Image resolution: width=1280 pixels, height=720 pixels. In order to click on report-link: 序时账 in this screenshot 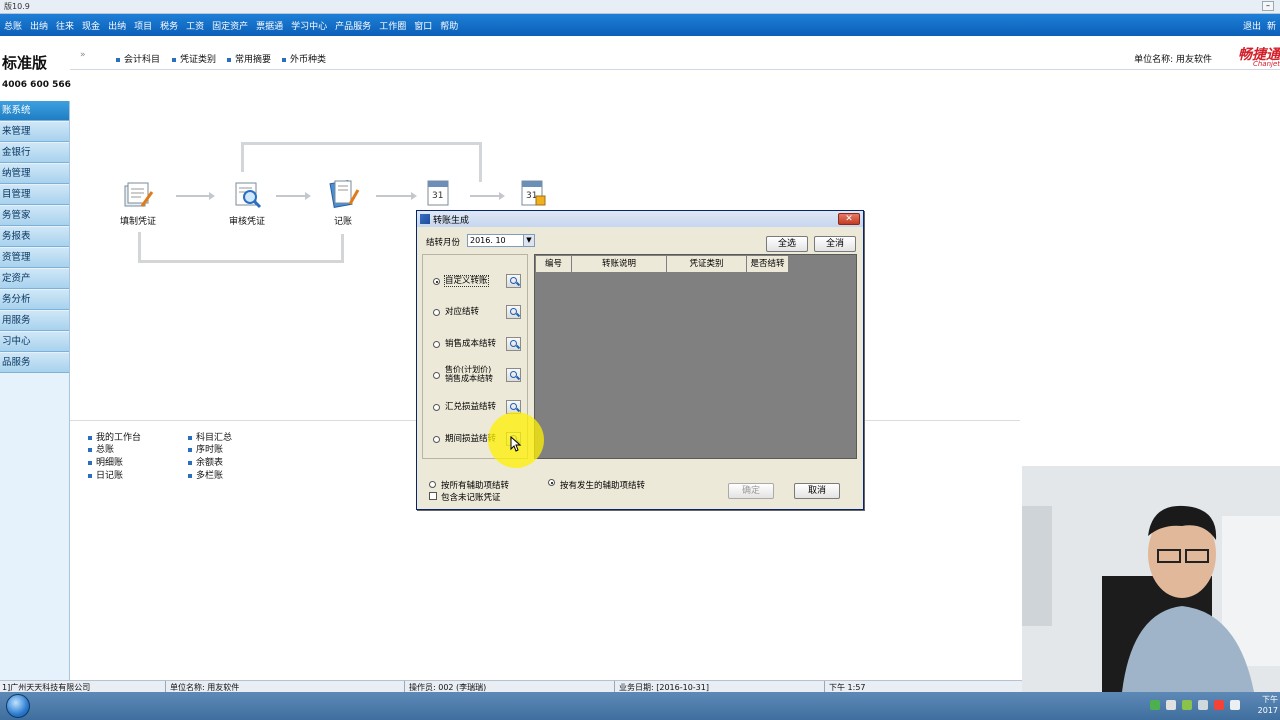, I will do `click(205, 448)`.